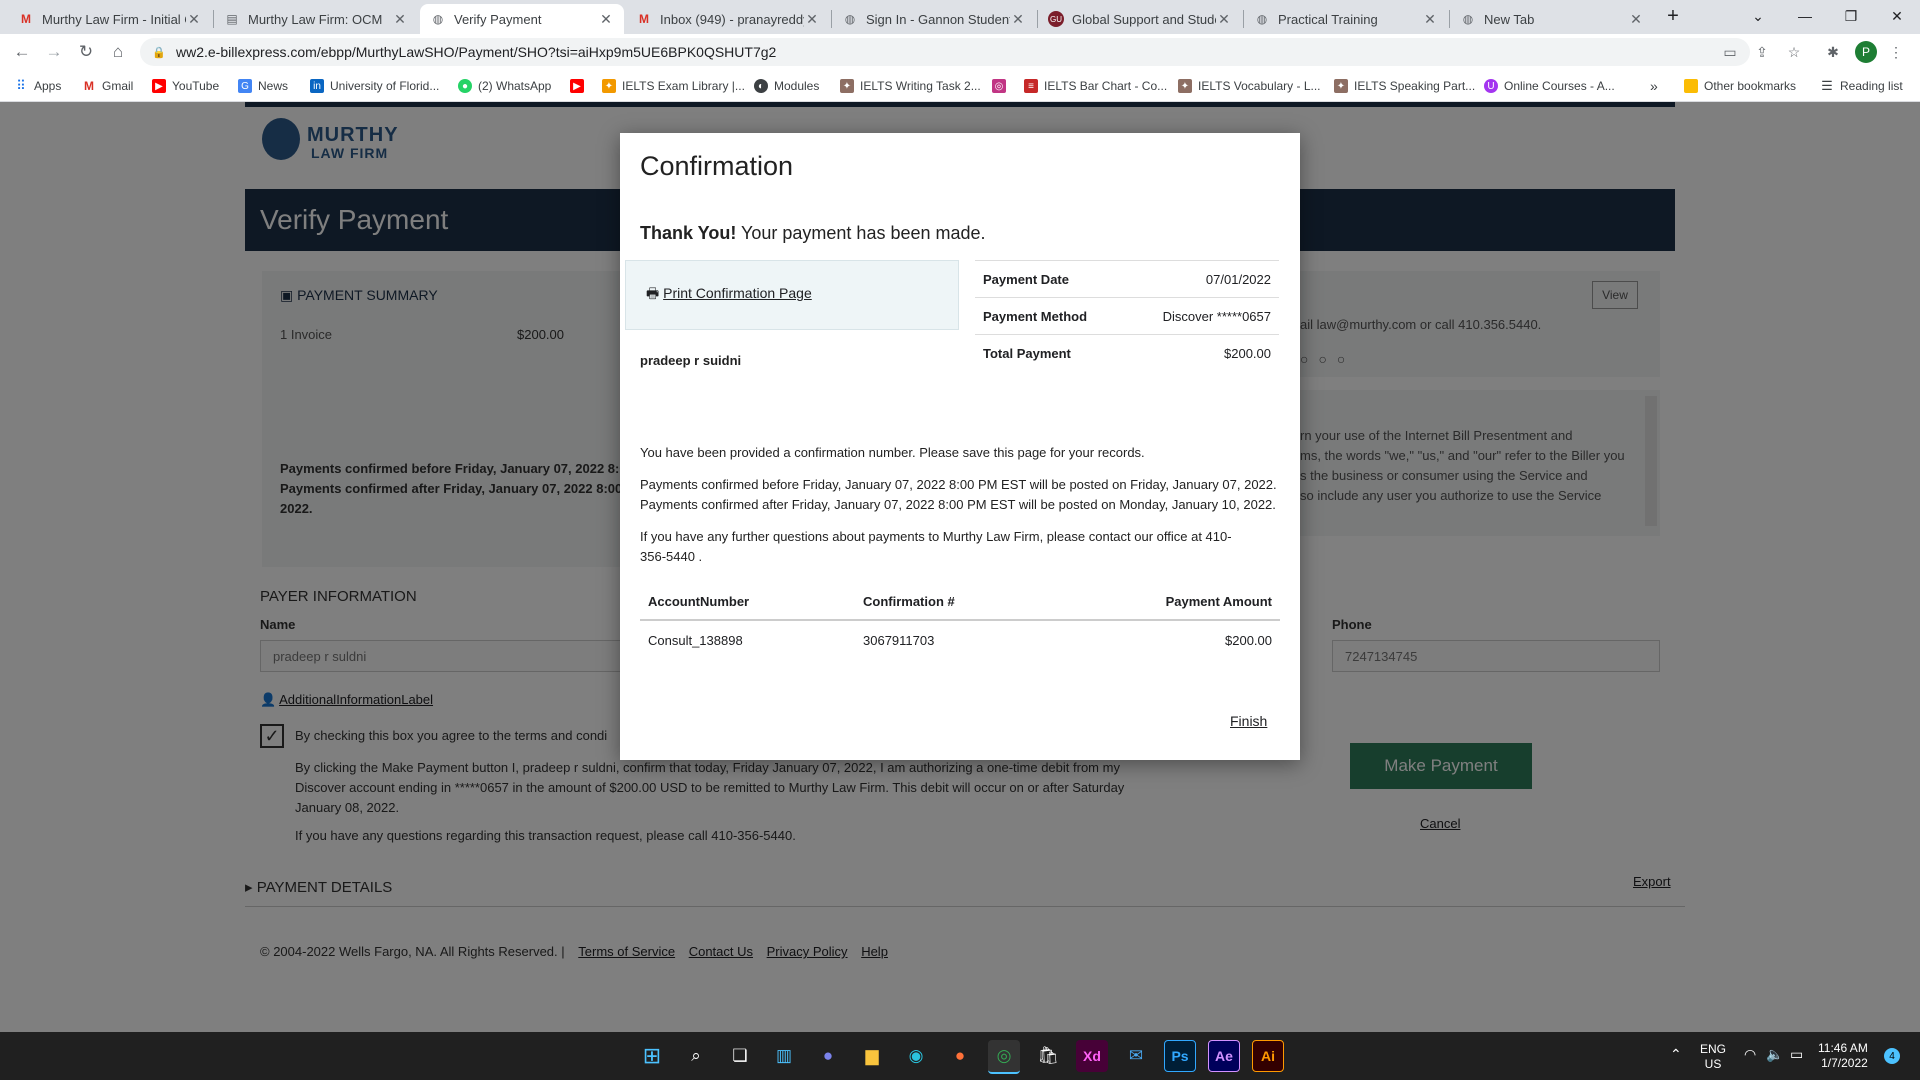 This screenshot has height=1080, width=1920. What do you see at coordinates (695, 640) in the screenshot?
I see `account-number-cell: Consult_138898` at bounding box center [695, 640].